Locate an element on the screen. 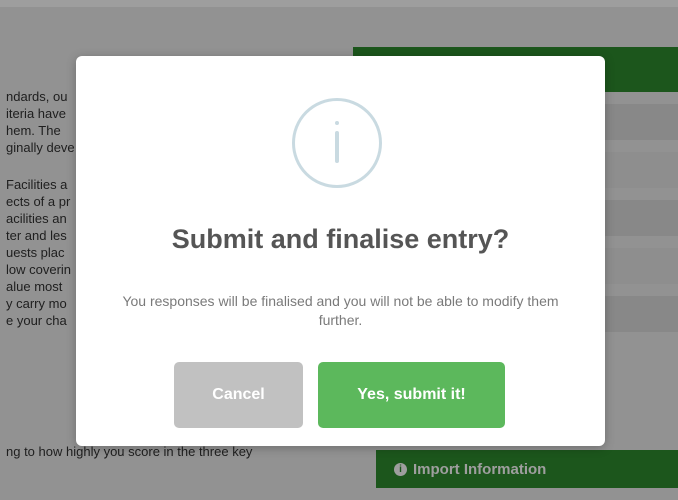  cancel-button: Cancel is located at coordinates (238, 395).